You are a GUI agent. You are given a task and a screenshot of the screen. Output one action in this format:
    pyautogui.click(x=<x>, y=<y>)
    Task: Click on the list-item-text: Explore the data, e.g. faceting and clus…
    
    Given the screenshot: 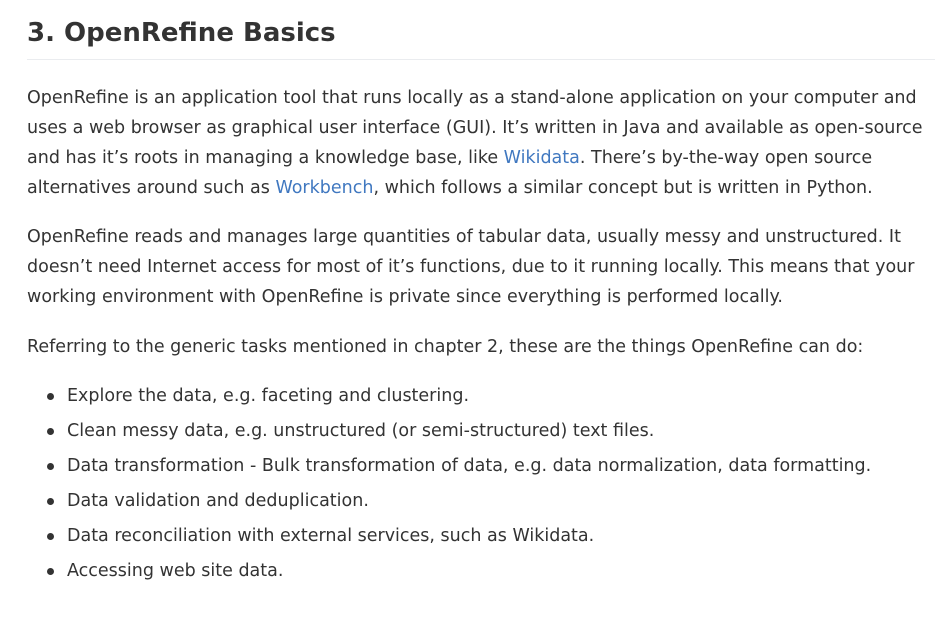 What is the action you would take?
    pyautogui.click(x=268, y=396)
    